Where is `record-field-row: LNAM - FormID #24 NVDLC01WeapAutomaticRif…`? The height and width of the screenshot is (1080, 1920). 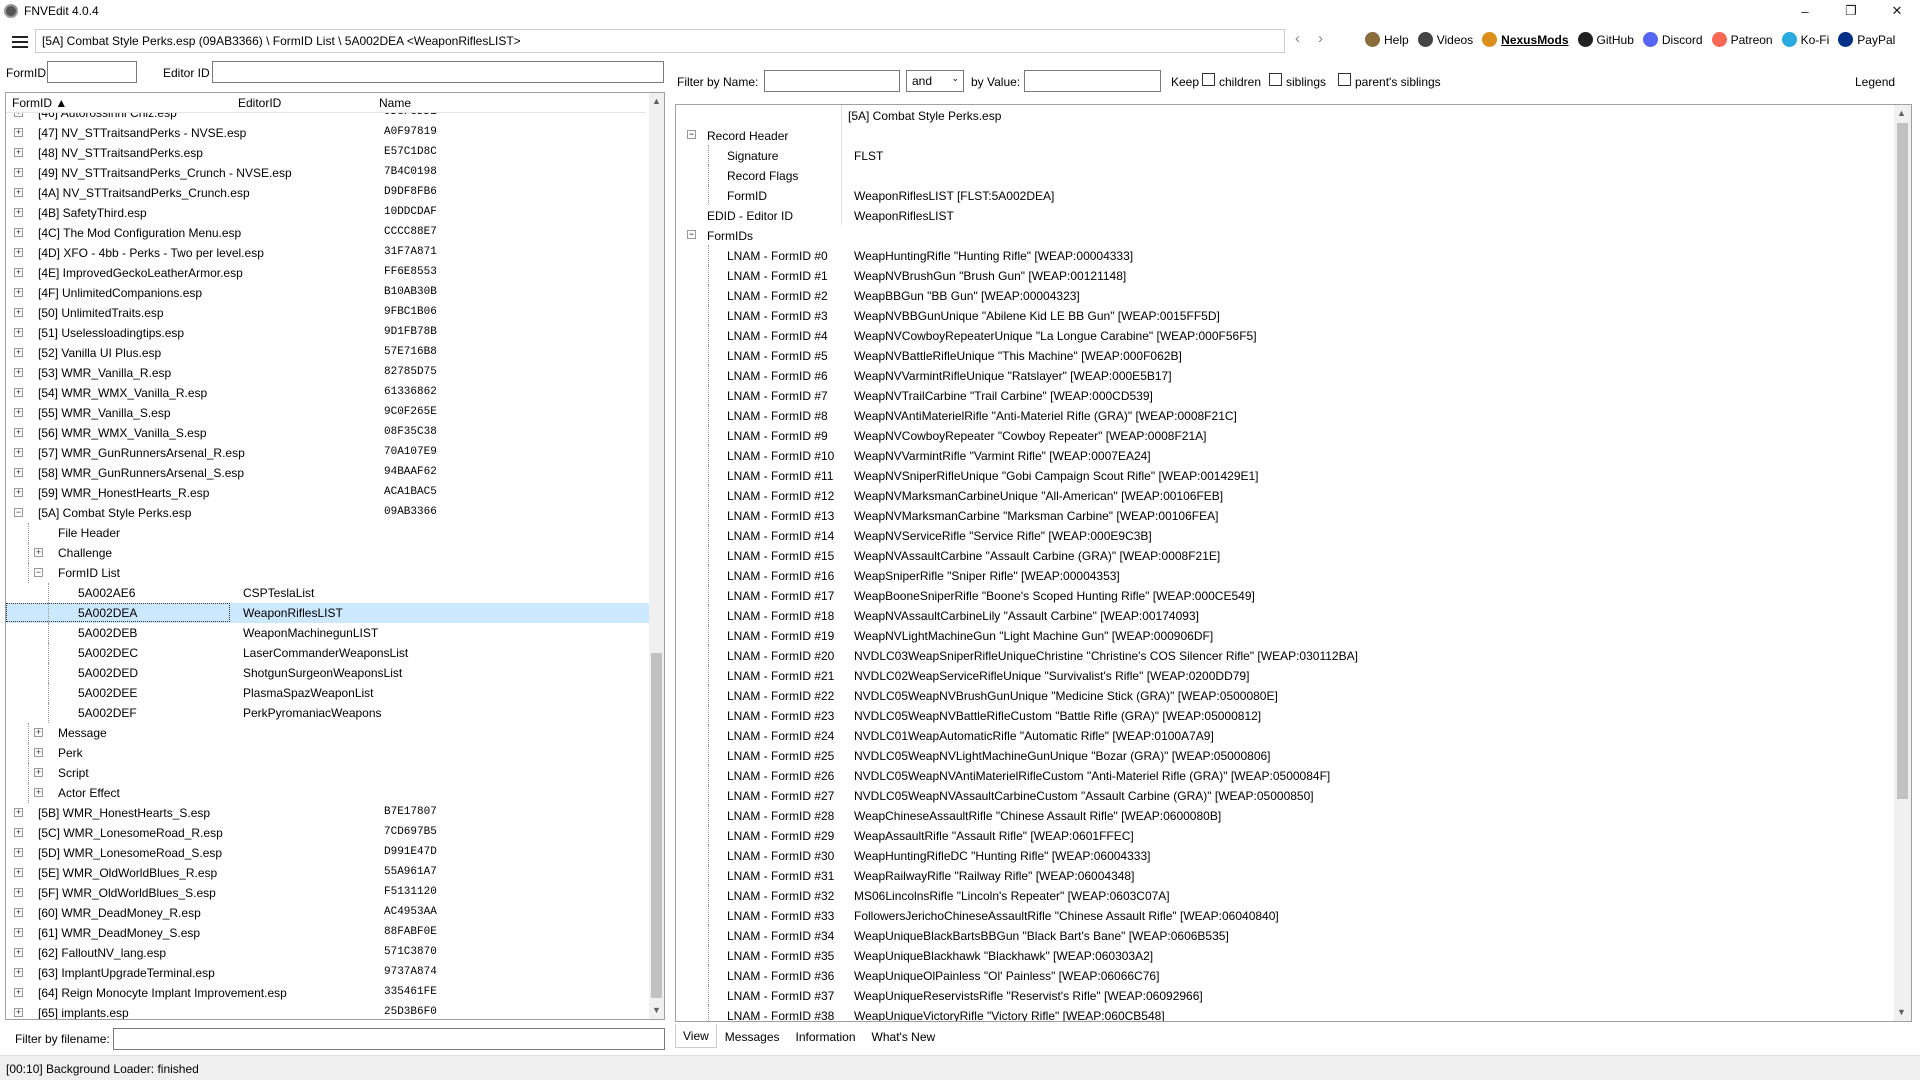
record-field-row: LNAM - FormID #24 NVDLC01WeapAutomaticRif… is located at coordinates (1286, 735).